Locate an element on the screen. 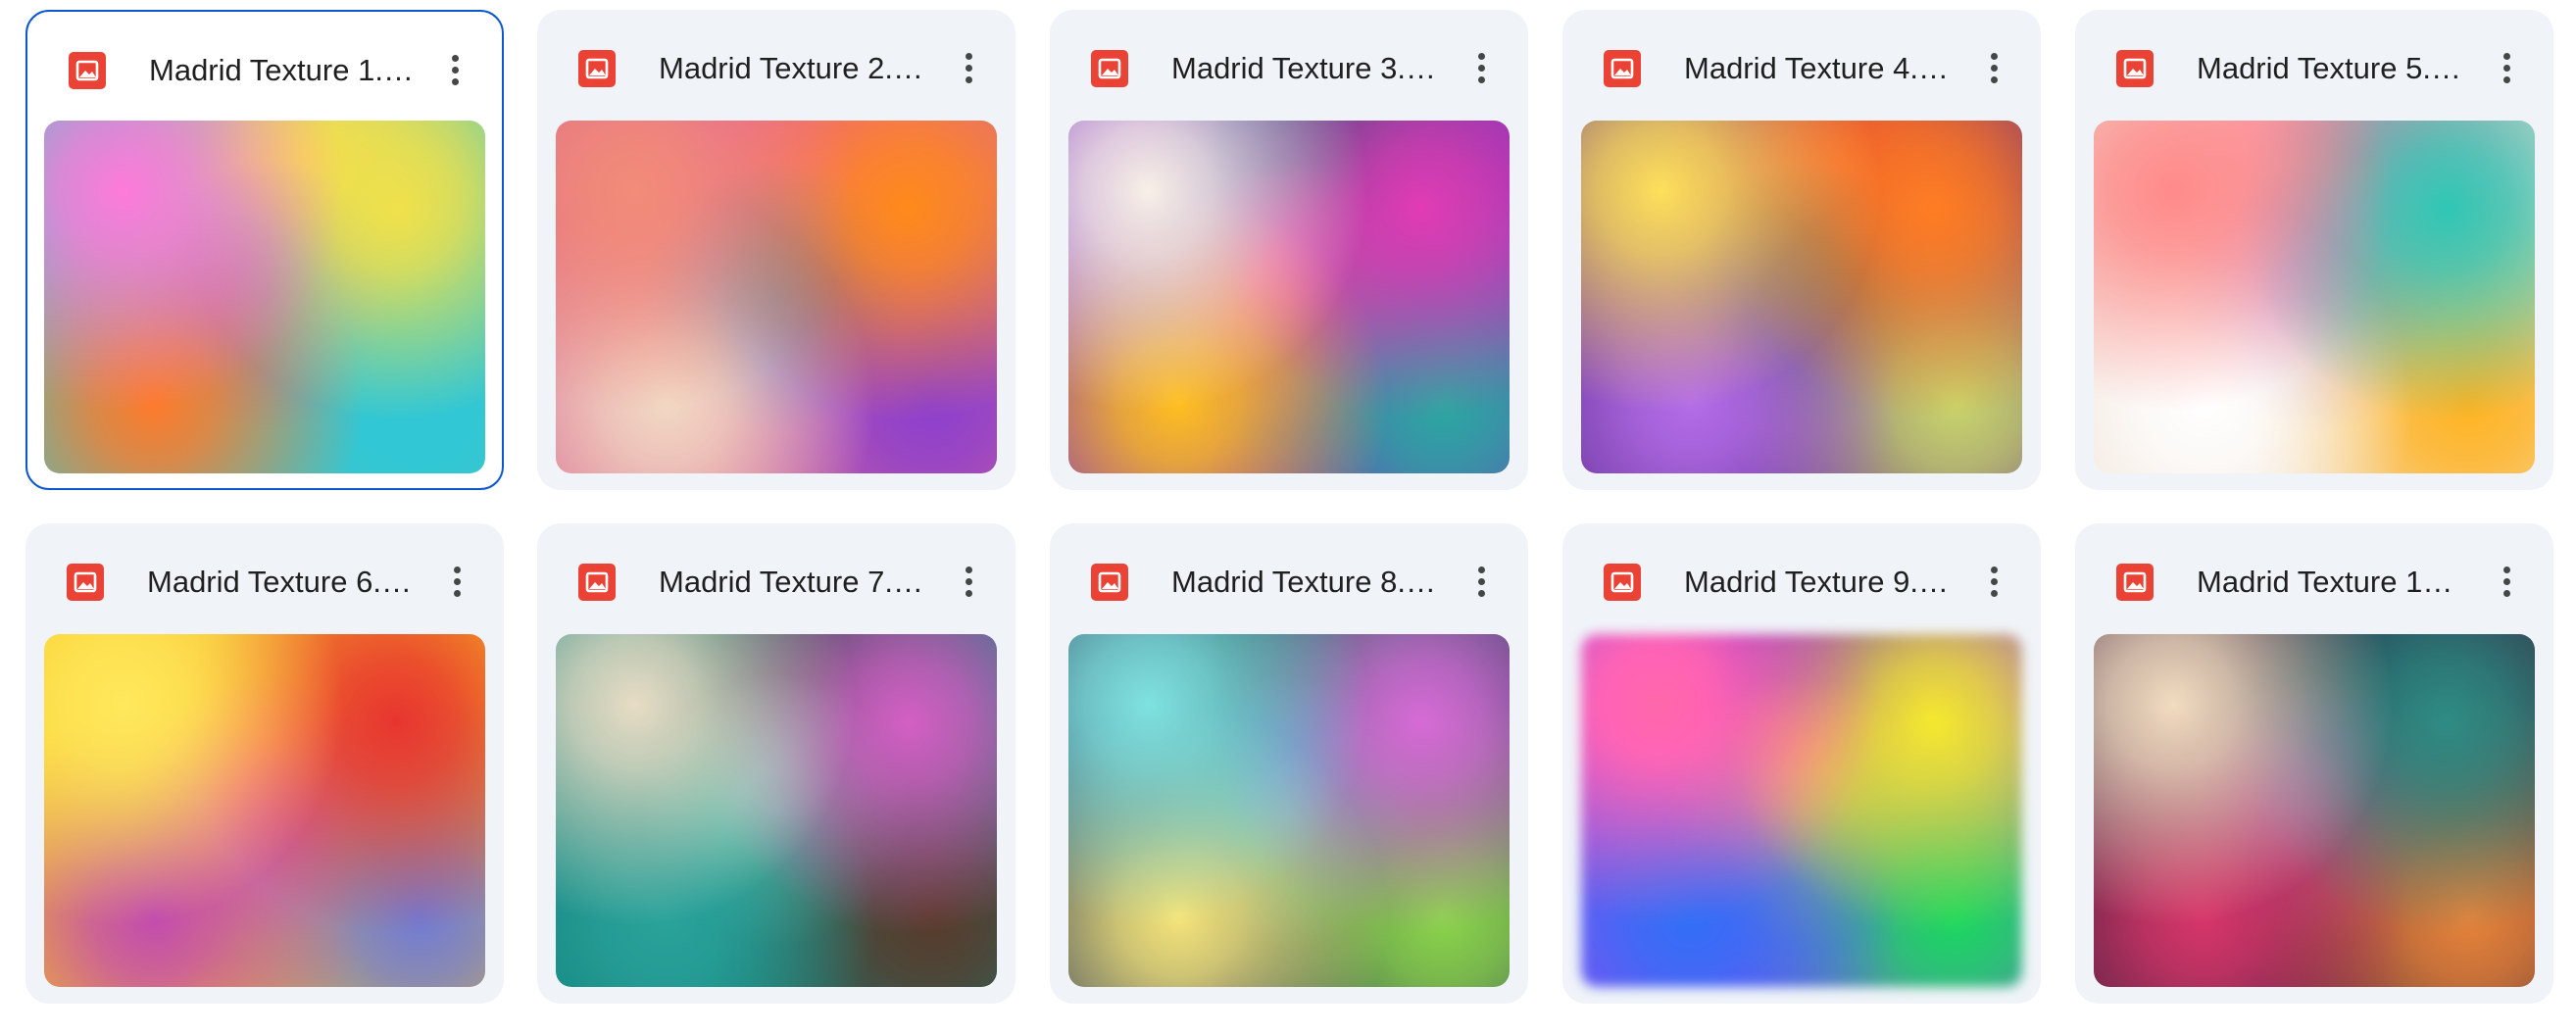 Image resolution: width=2576 pixels, height=1035 pixels. file-card: Madrid Texture 2.png is located at coordinates (776, 250).